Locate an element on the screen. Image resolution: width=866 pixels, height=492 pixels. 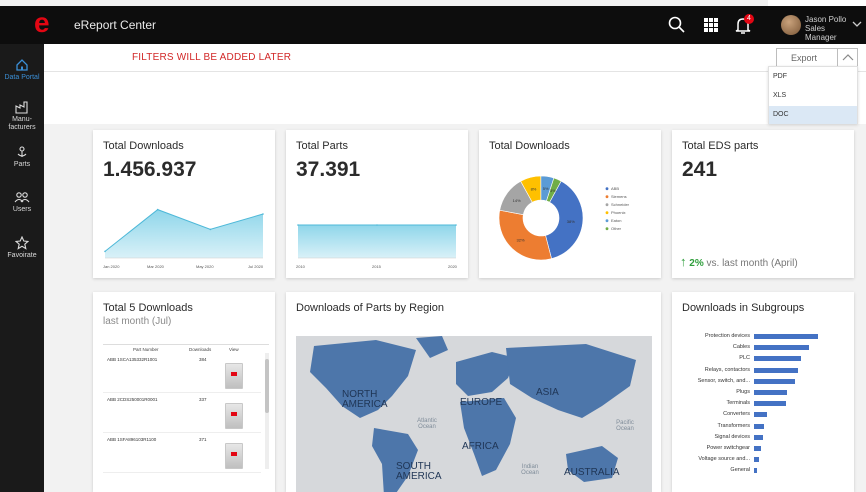
sidebar-item-parts: Parts is located at coordinates (22, 157).